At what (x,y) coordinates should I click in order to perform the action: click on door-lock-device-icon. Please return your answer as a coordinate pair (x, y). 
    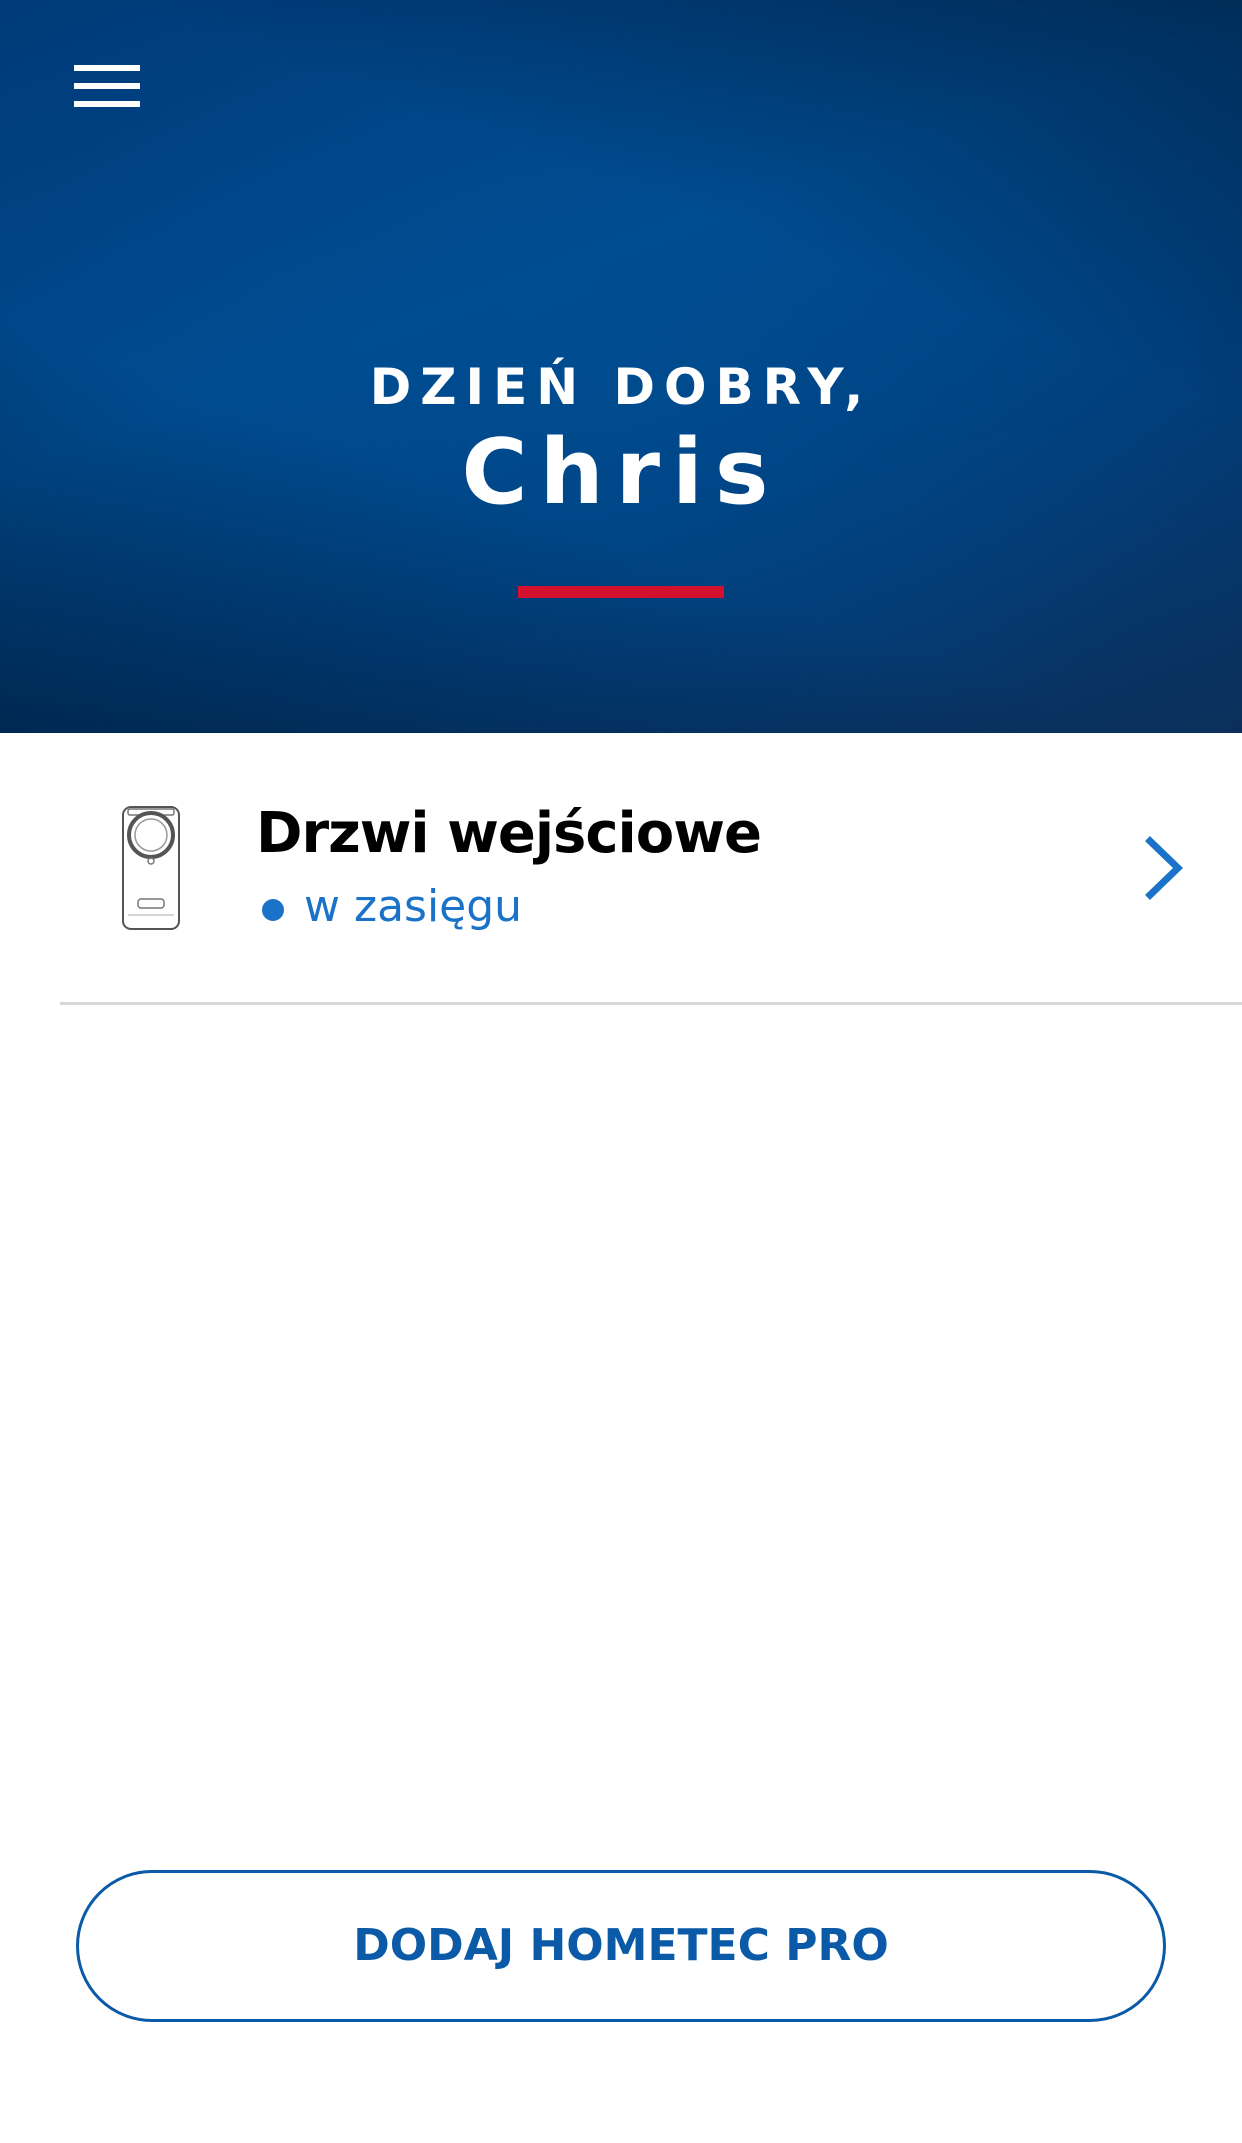
    Looking at the image, I should click on (151, 868).